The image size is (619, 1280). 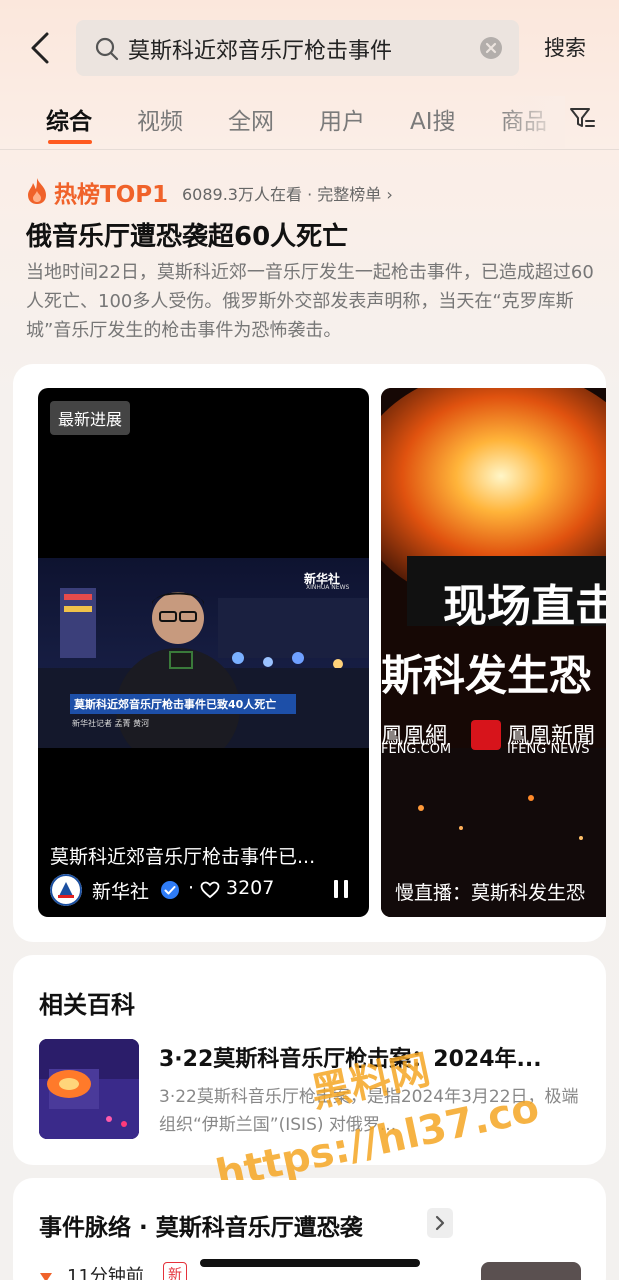 I want to click on ifeng-news-logo-en: IFENG NEWS, so click(x=548, y=749).